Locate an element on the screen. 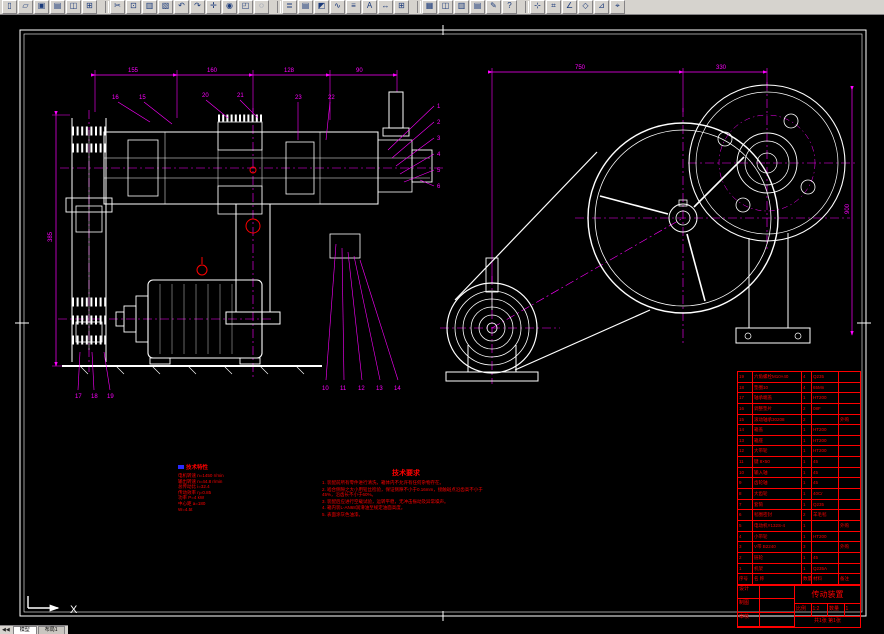 This screenshot has width=884, height=634. svg-text: 160 is located at coordinates (212, 71).